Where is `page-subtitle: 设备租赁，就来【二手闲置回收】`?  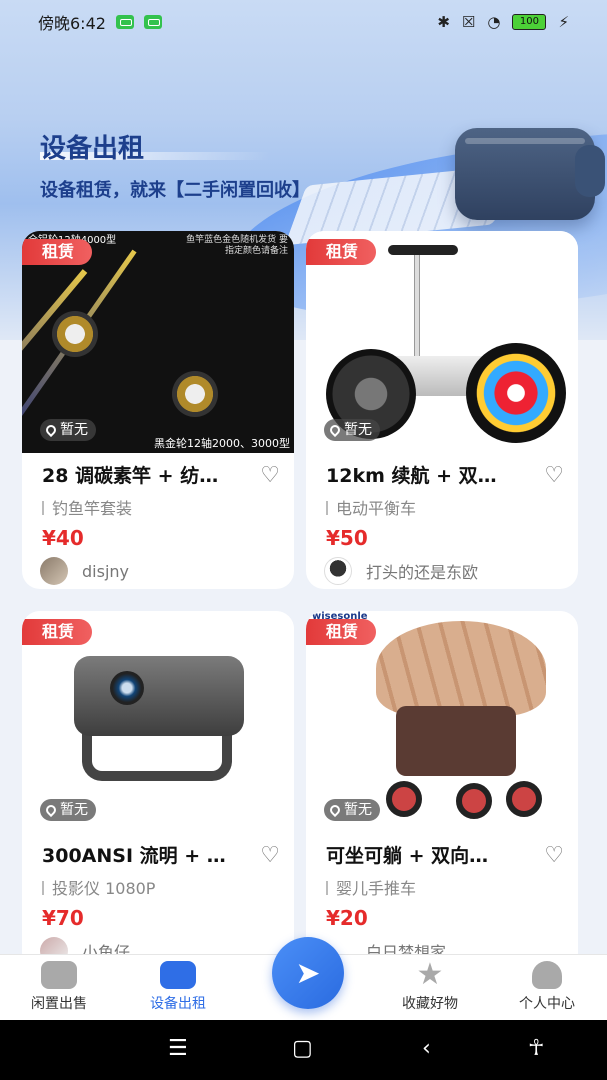 page-subtitle: 设备租赁，就来【二手闲置回收】 is located at coordinates (175, 190).